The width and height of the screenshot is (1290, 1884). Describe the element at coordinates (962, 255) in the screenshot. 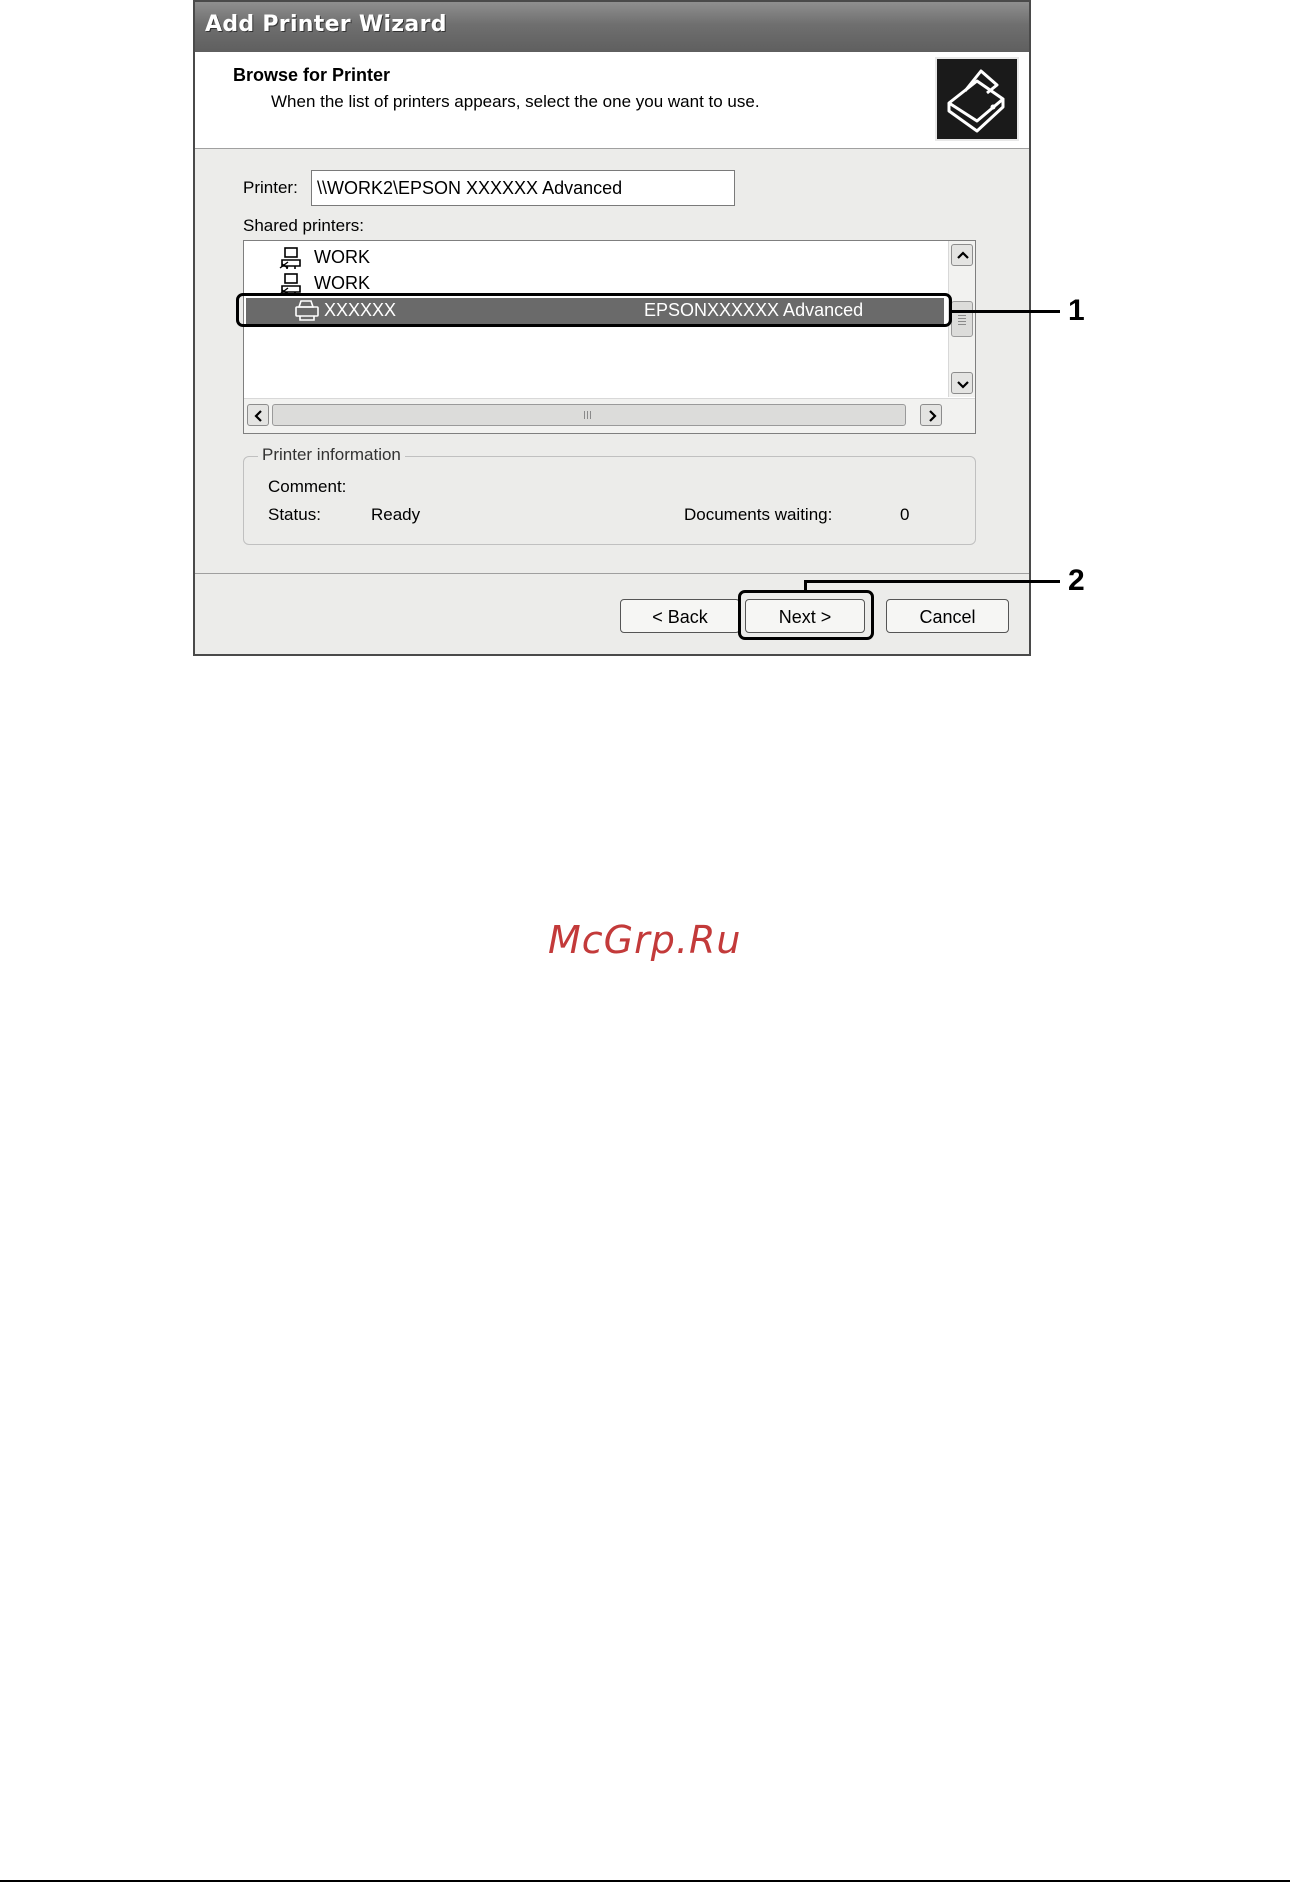

I see `scroll-up-button` at that location.